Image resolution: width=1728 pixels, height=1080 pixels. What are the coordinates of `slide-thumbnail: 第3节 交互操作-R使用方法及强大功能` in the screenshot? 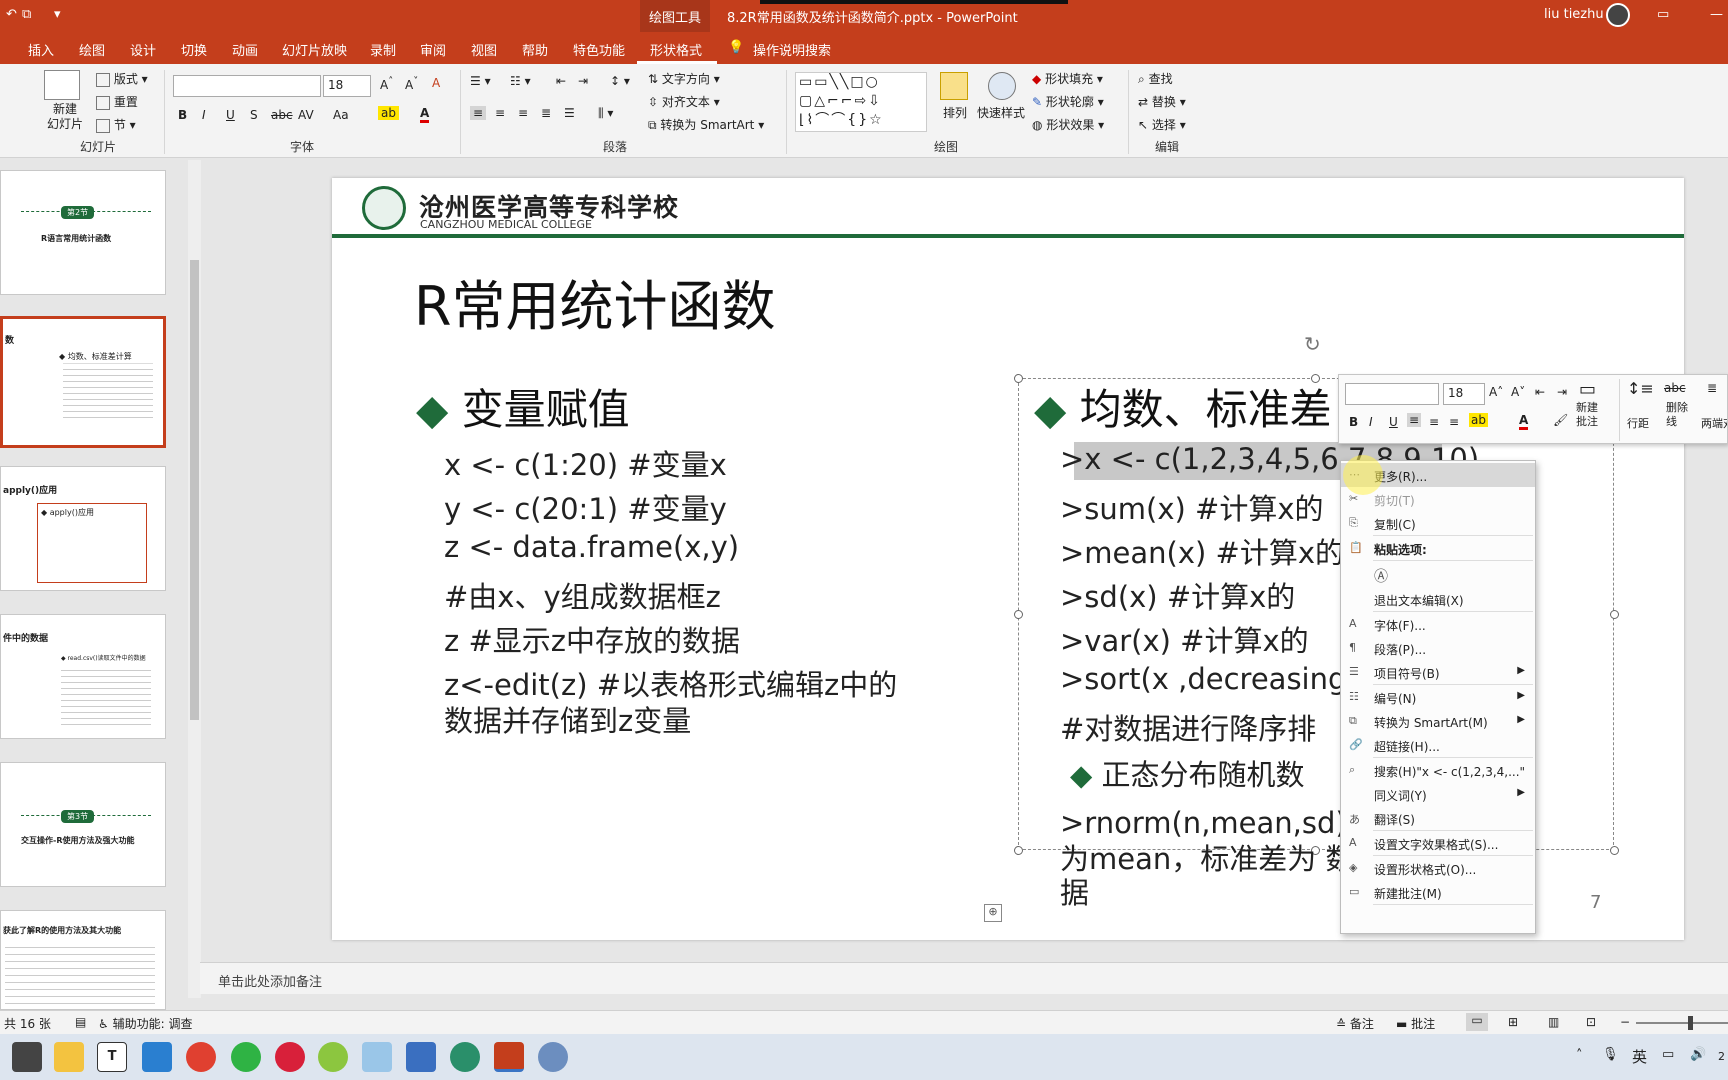 It's located at (83, 824).